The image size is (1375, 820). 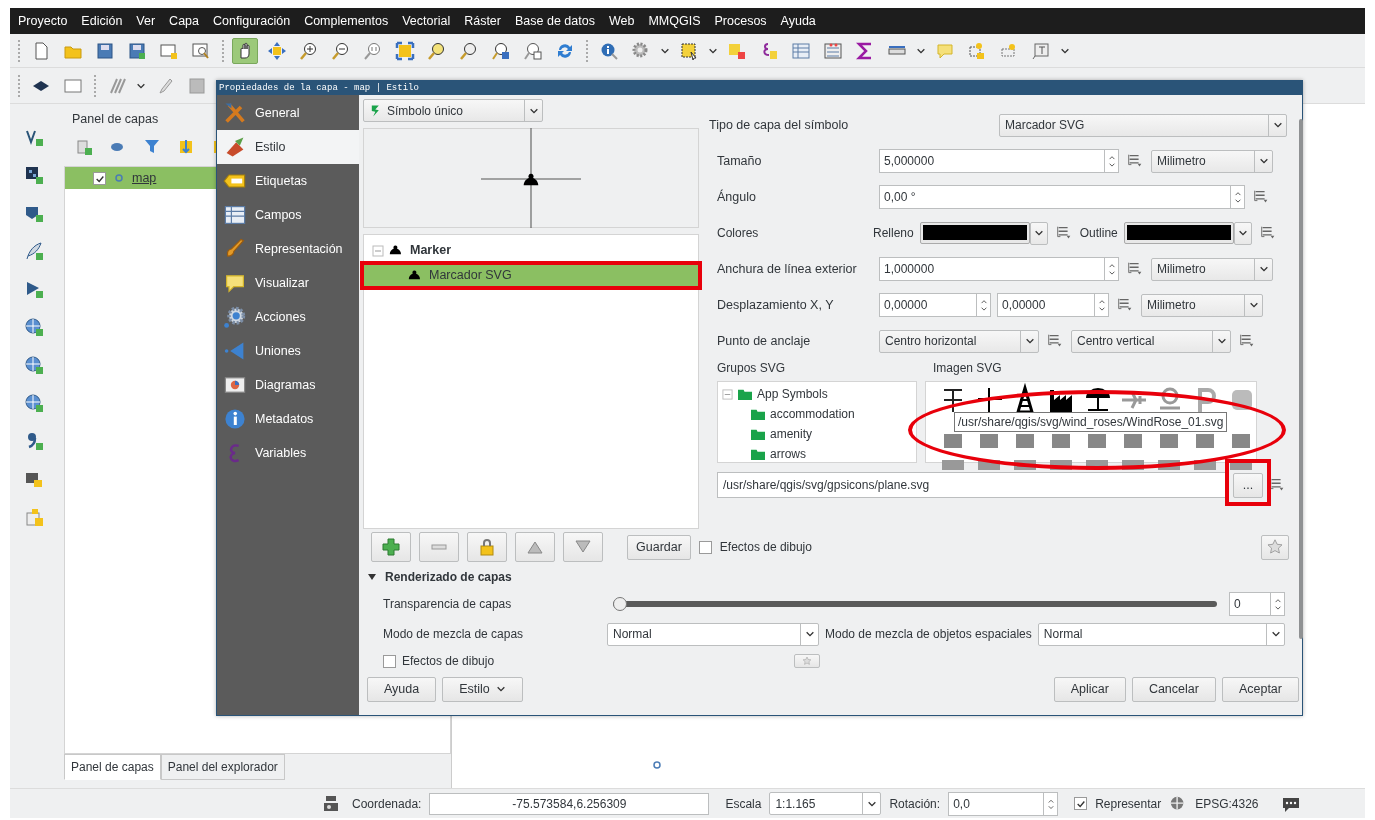 I want to click on menu-item: MMQGIS, so click(x=674, y=21).